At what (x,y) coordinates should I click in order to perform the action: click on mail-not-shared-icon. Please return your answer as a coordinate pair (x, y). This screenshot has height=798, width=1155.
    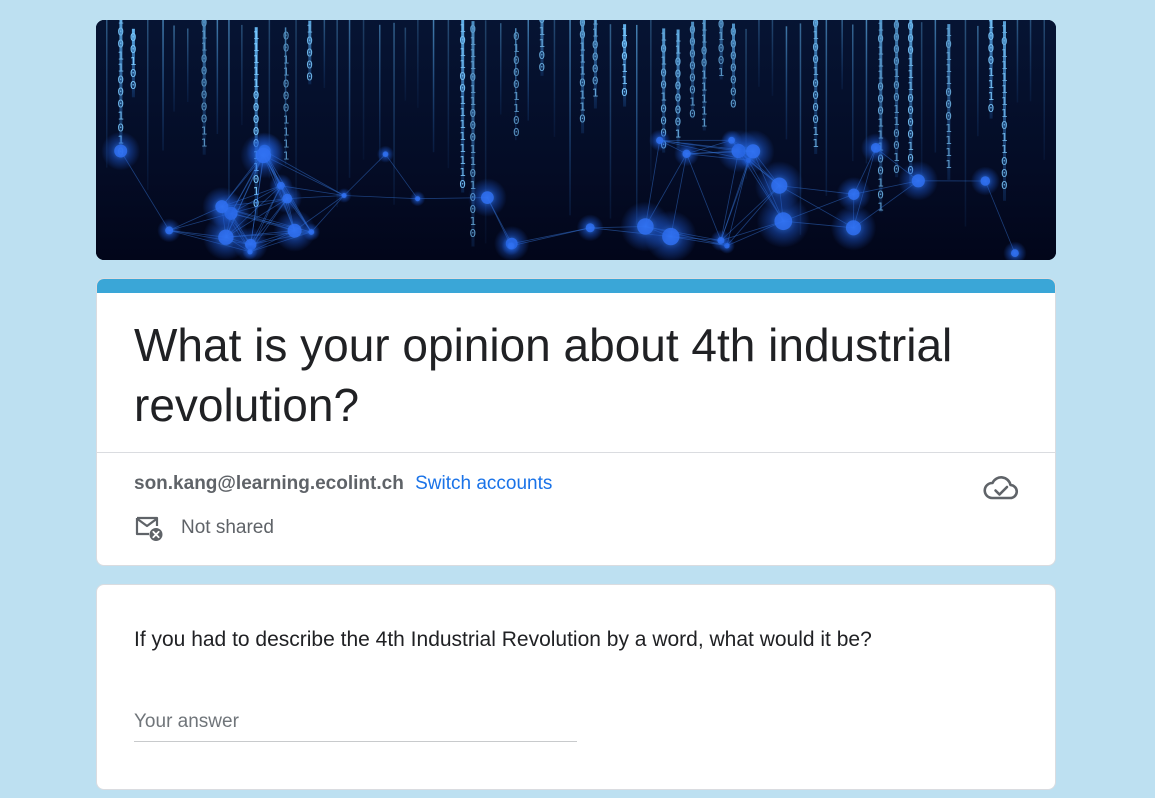
    Looking at the image, I should click on (149, 528).